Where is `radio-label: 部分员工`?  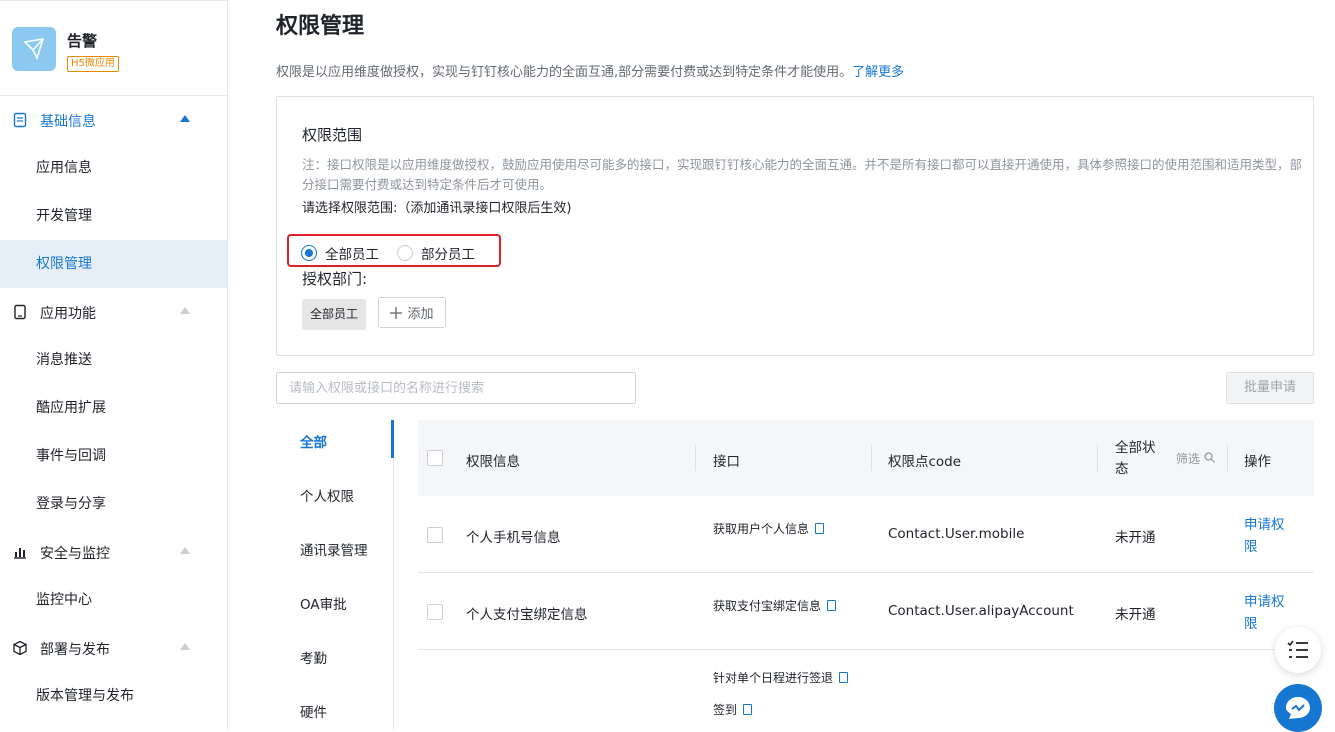
radio-label: 部分员工 is located at coordinates (448, 255).